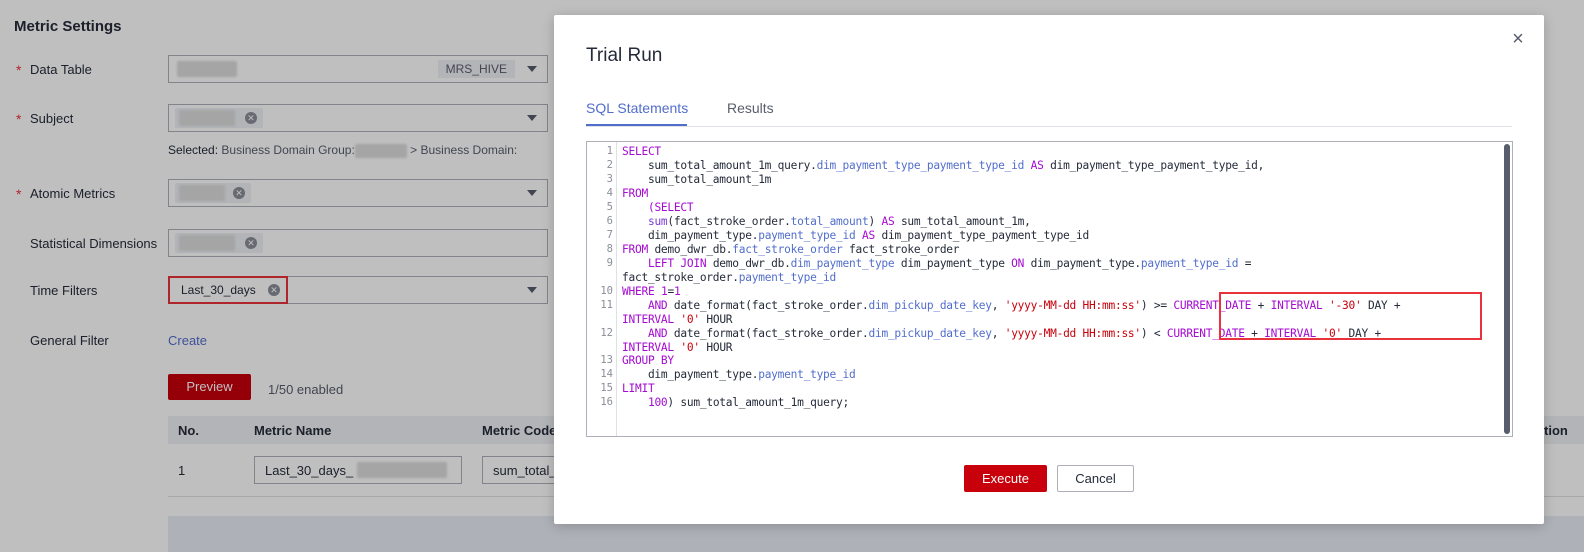 This screenshot has width=1584, height=552. I want to click on sql-token: (SELECT, so click(670, 207).